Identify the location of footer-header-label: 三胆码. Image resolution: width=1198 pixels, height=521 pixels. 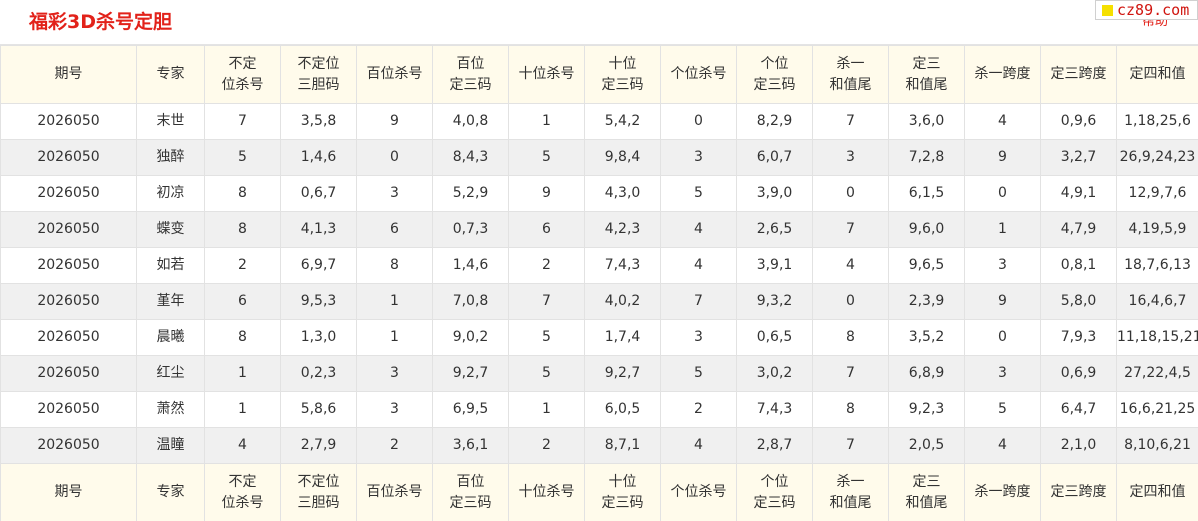
(318, 502).